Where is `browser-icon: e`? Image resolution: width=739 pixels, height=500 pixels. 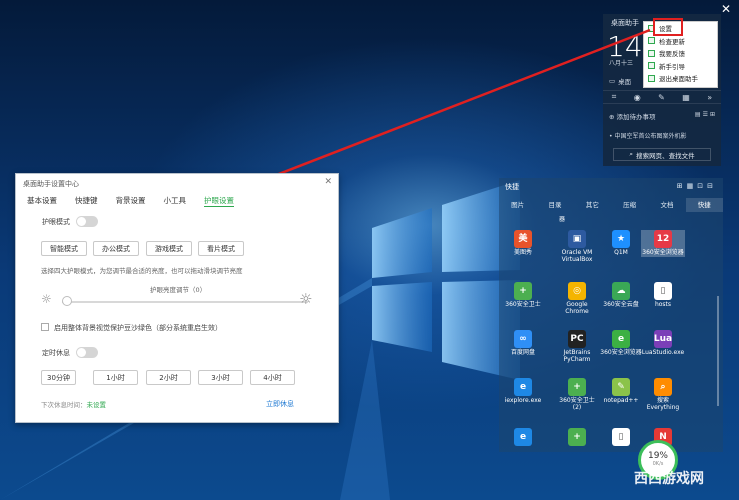 browser-icon: e is located at coordinates (621, 339).